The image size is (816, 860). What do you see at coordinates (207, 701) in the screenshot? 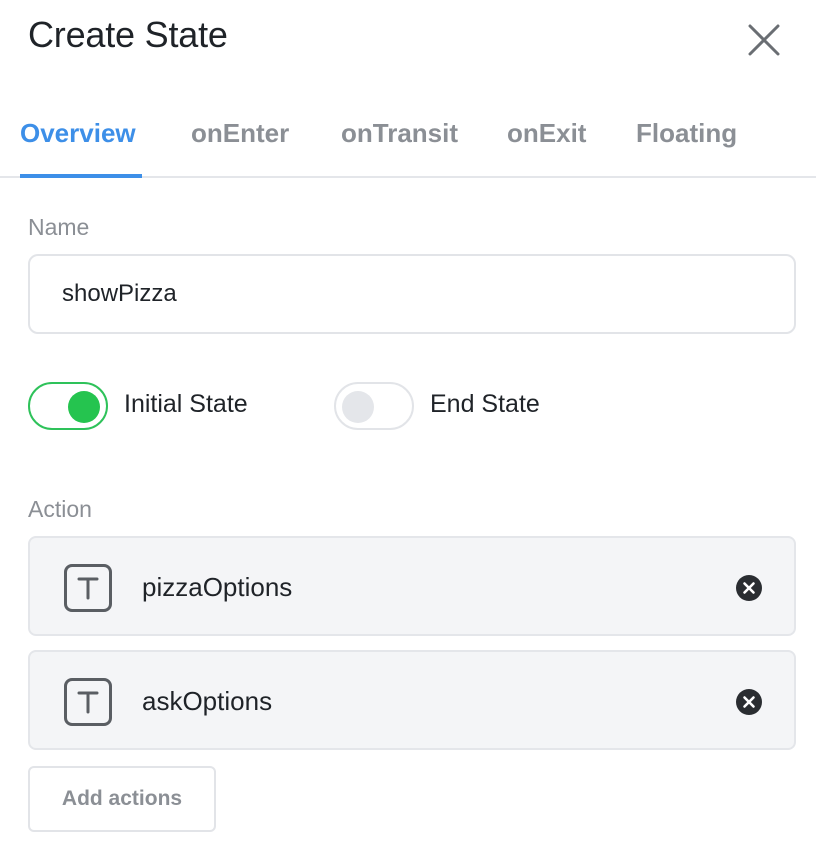
I see `action-name: askOptions` at bounding box center [207, 701].